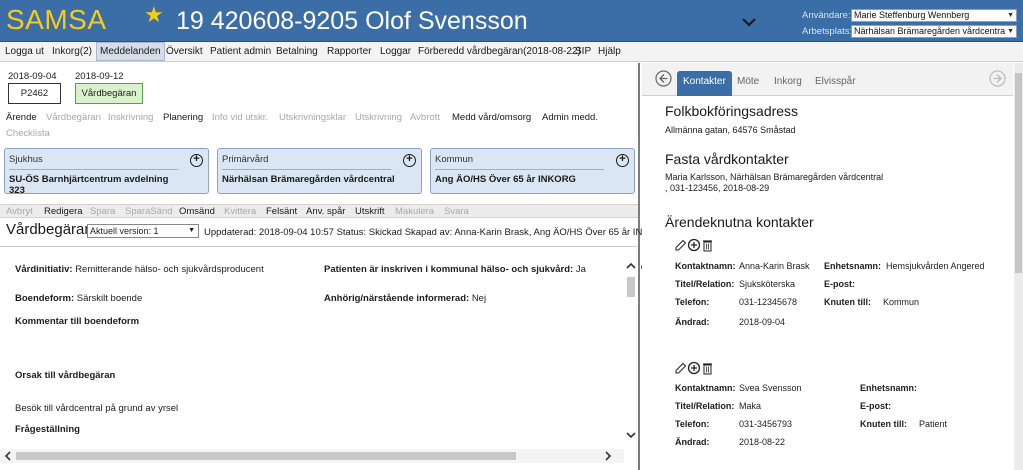 This screenshot has width=1023, height=470. What do you see at coordinates (24, 51) in the screenshot?
I see `menu-logout: Logga ut` at bounding box center [24, 51].